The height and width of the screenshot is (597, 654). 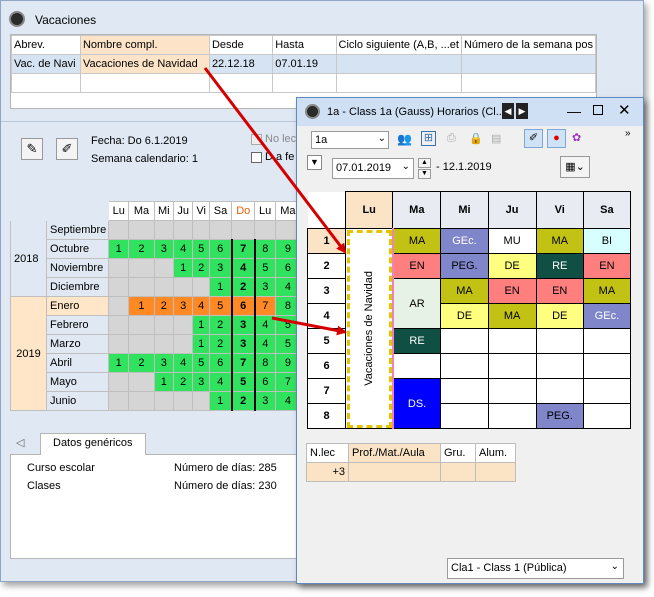 What do you see at coordinates (275, 160) in the screenshot?
I see `arrow-to-timetable` at bounding box center [275, 160].